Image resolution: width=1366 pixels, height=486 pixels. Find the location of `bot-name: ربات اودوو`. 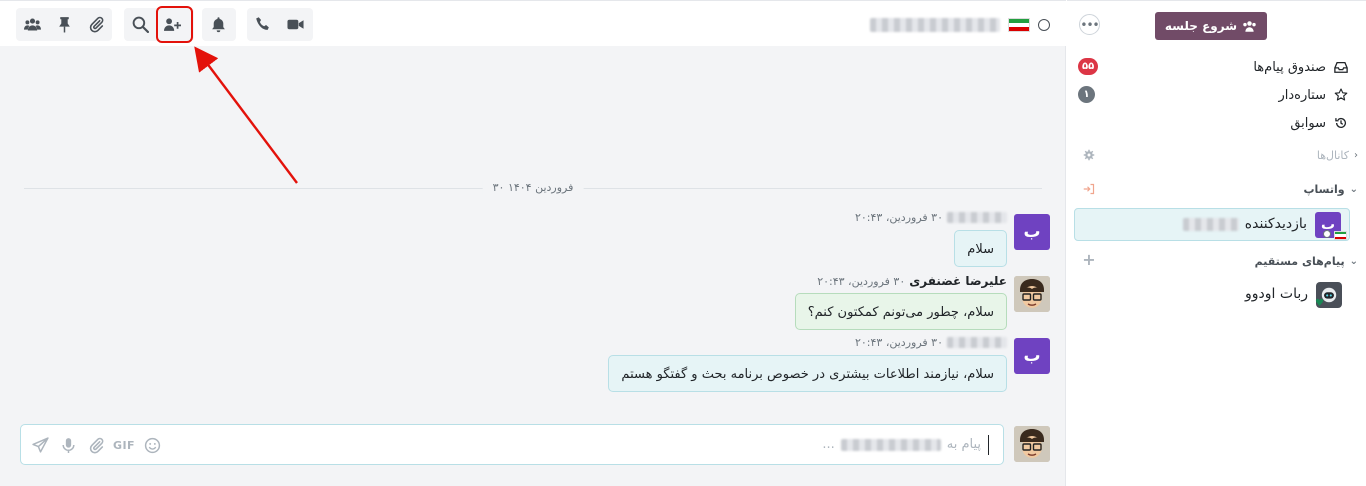

bot-name: ربات اودوو is located at coordinates (1276, 294).